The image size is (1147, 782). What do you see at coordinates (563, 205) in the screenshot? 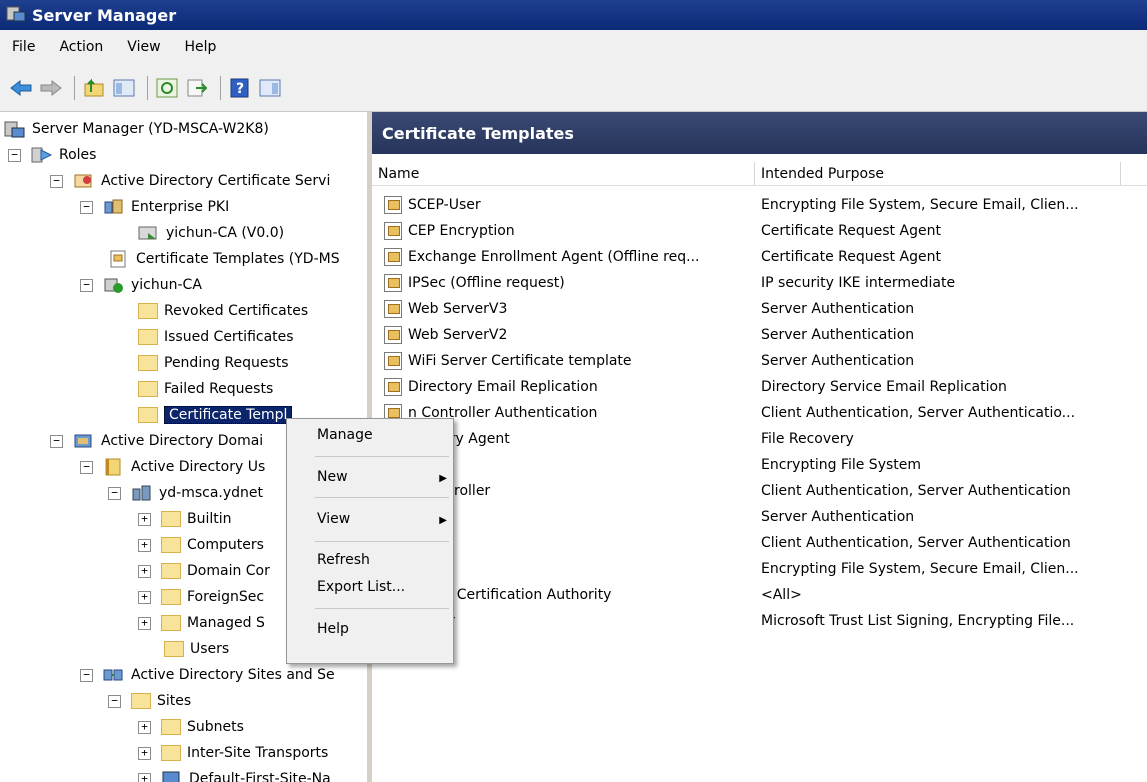
I see `cell-name: SCEP-User` at bounding box center [563, 205].